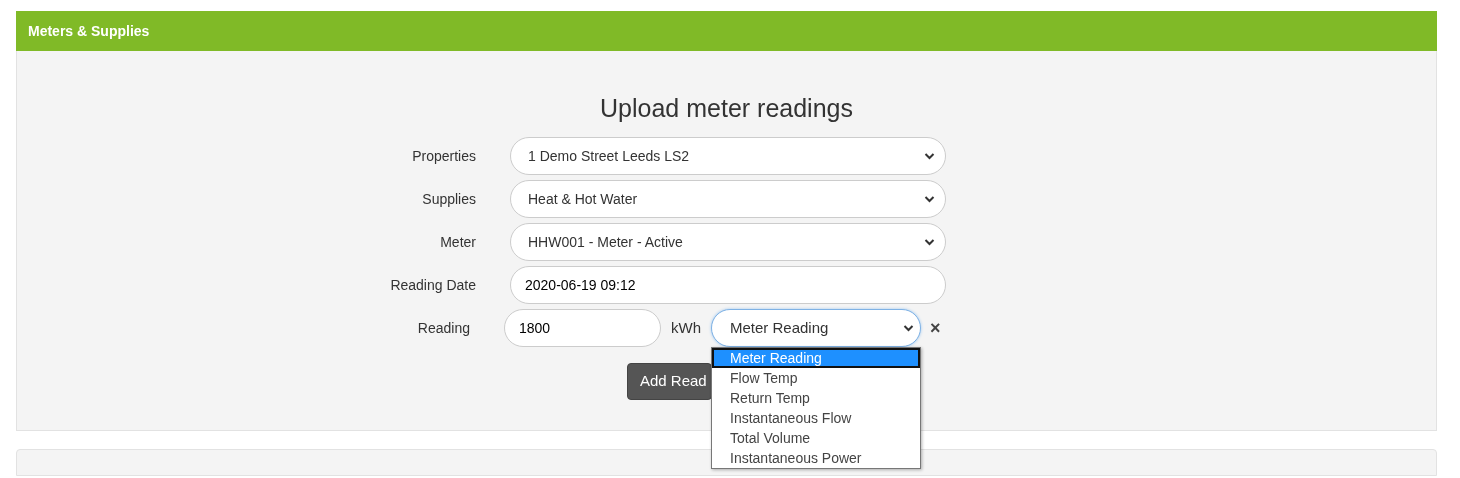 This screenshot has width=1460, height=478. What do you see at coordinates (816, 458) in the screenshot?
I see `dropdown-option: Instantaneous Power` at bounding box center [816, 458].